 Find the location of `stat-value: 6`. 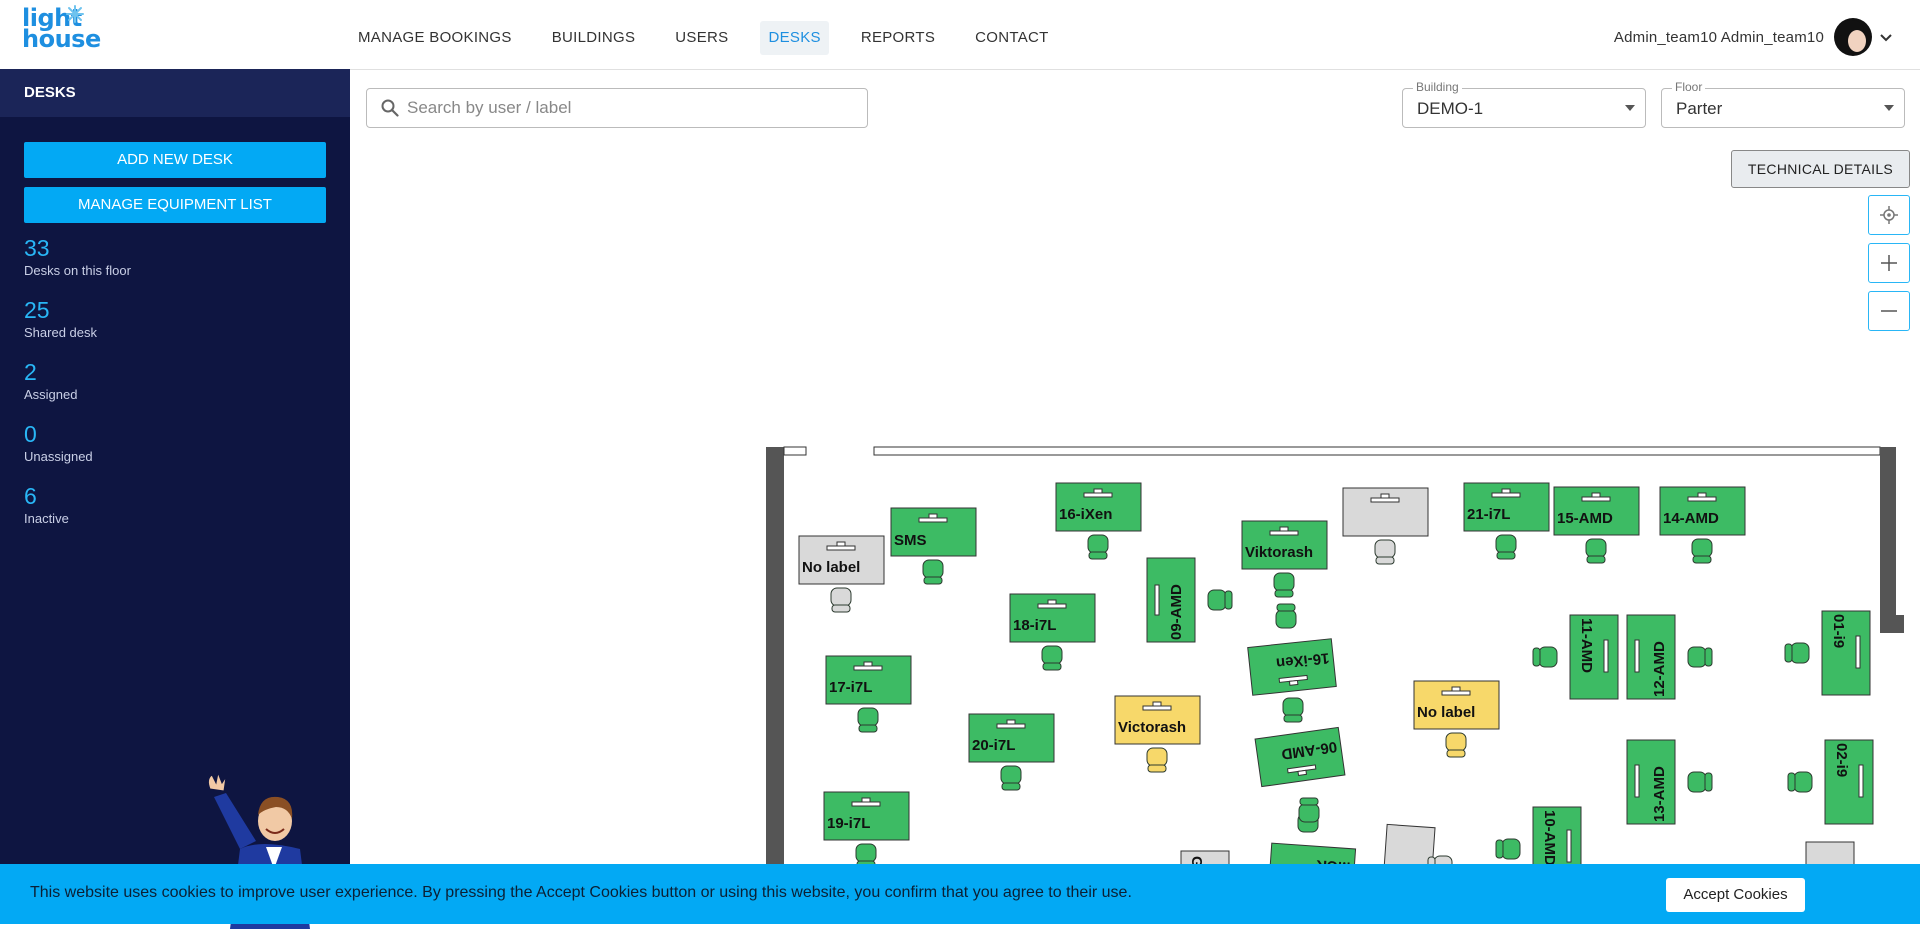

stat-value: 6 is located at coordinates (30, 496).